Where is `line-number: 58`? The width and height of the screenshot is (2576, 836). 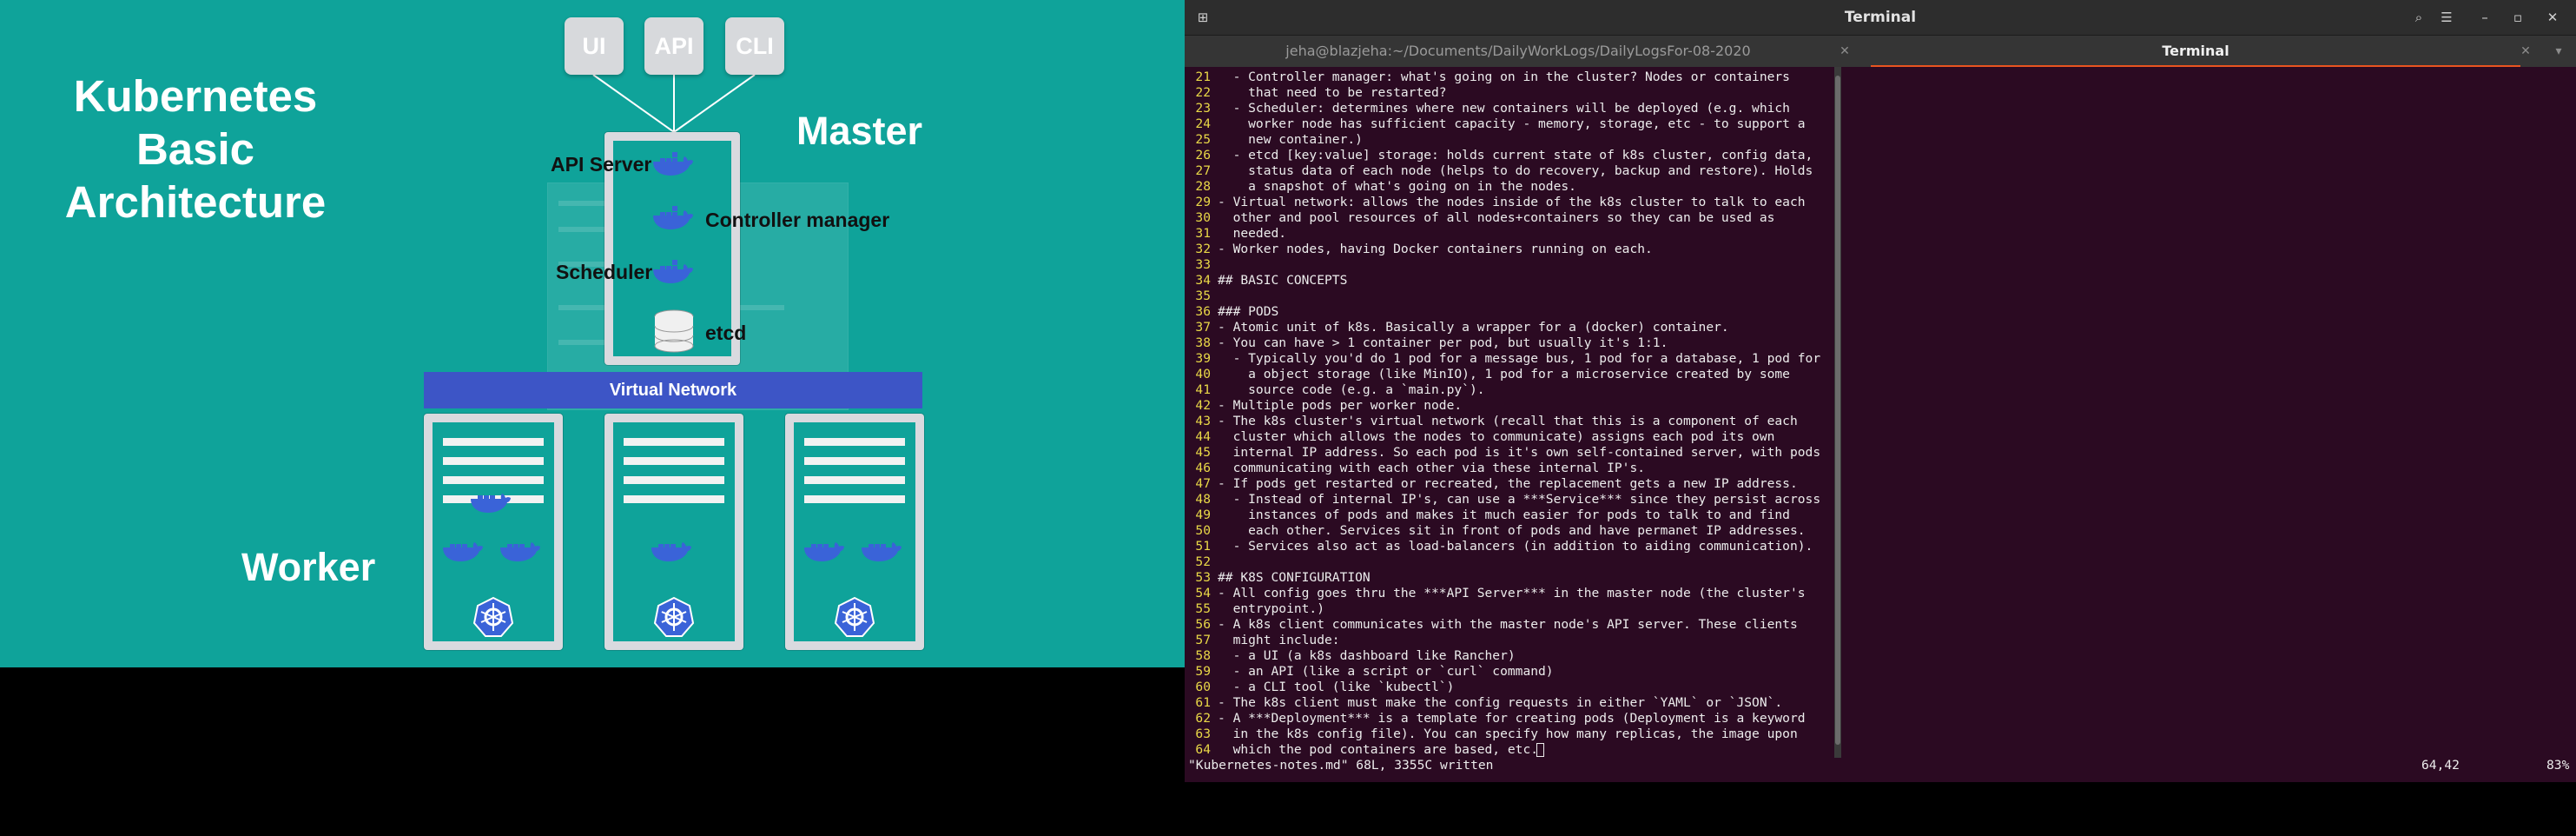
line-number: 58 is located at coordinates (1203, 656).